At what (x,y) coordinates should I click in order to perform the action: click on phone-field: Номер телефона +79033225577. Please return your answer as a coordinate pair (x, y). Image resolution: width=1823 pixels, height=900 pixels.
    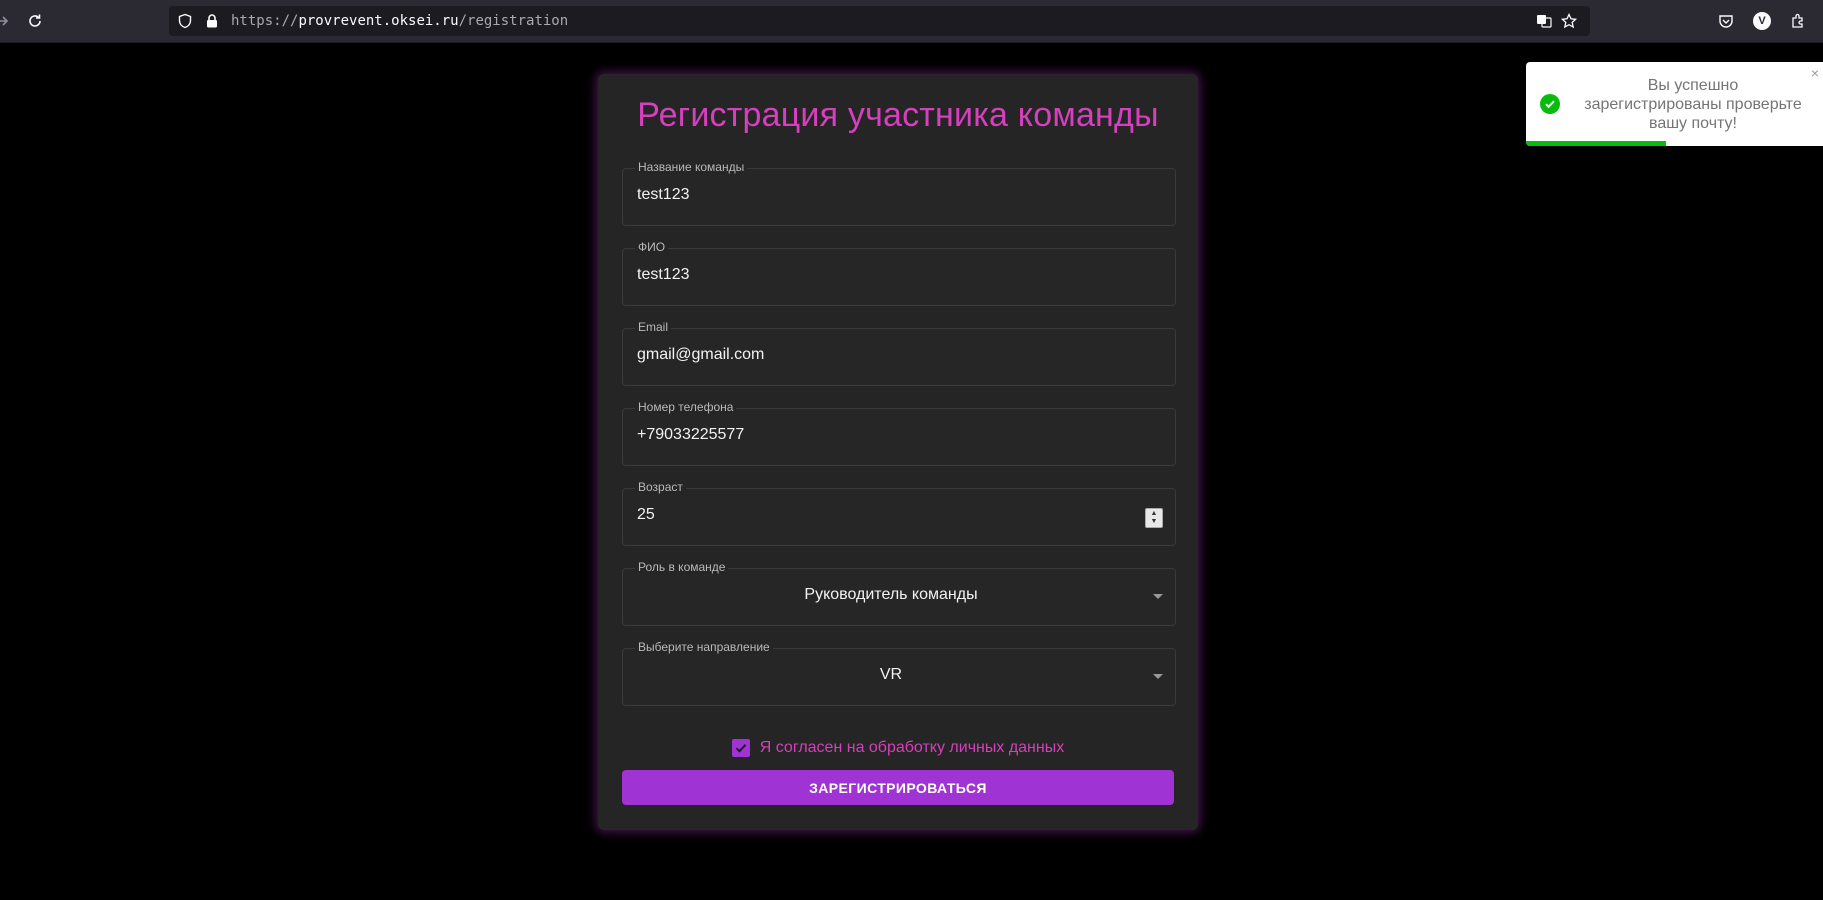
    Looking at the image, I should click on (899, 433).